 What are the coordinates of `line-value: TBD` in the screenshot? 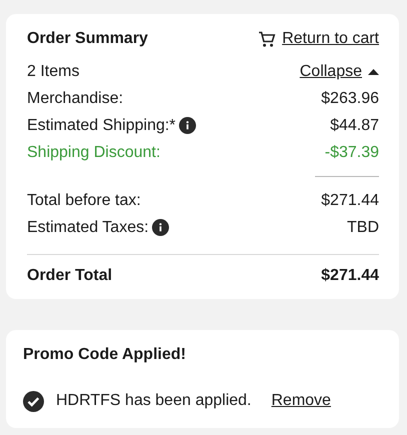 It's located at (363, 227).